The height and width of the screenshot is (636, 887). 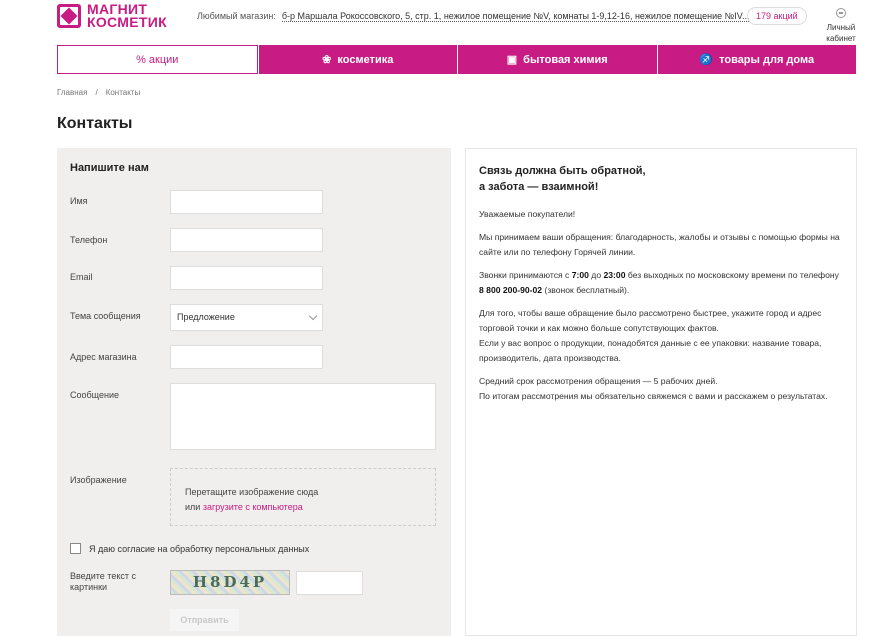 I want to click on hotline-phone: 8 800 200-90-02, so click(x=510, y=290).